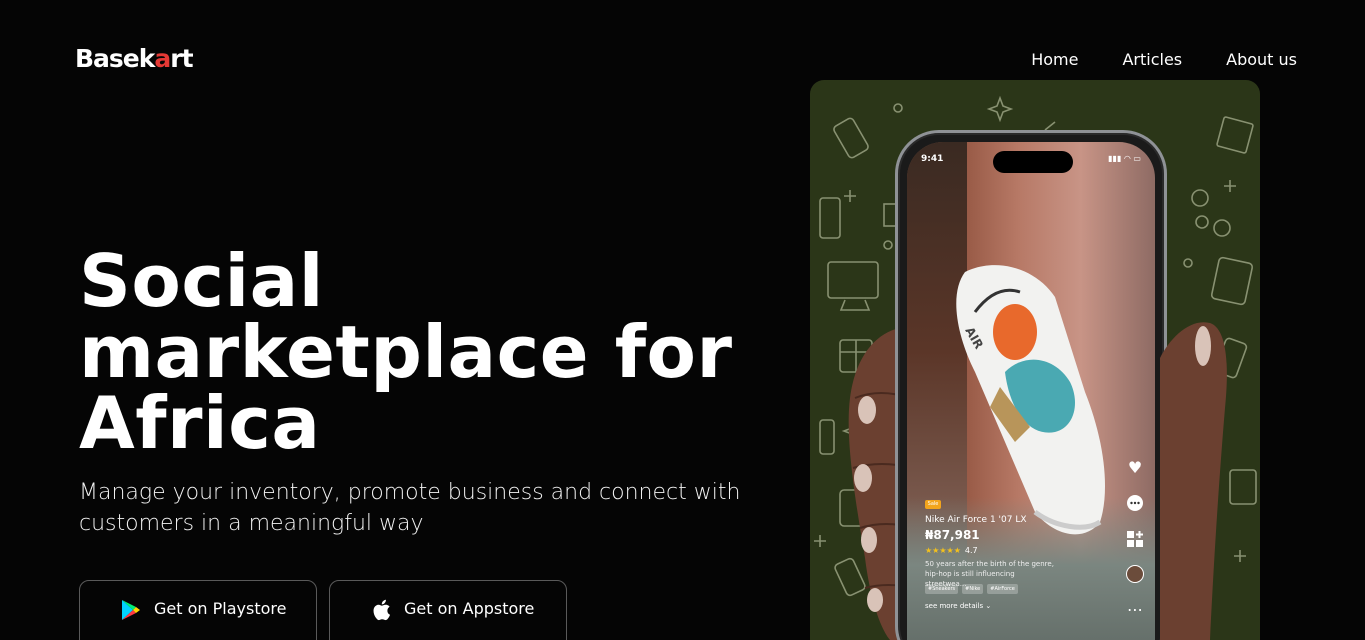 The height and width of the screenshot is (640, 1365). I want to click on product-tags: #Sneakers #Nike #AirForce, so click(971, 589).